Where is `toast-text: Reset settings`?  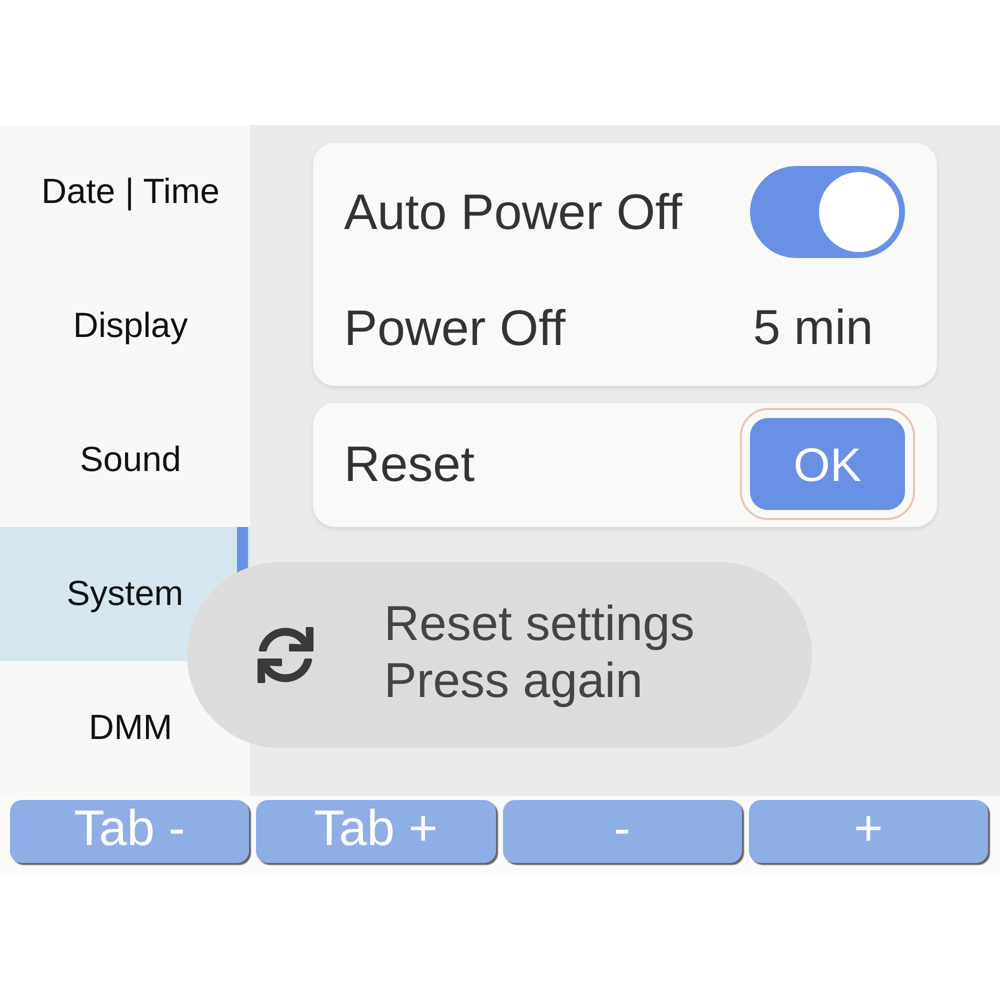
toast-text: Reset settings is located at coordinates (539, 624).